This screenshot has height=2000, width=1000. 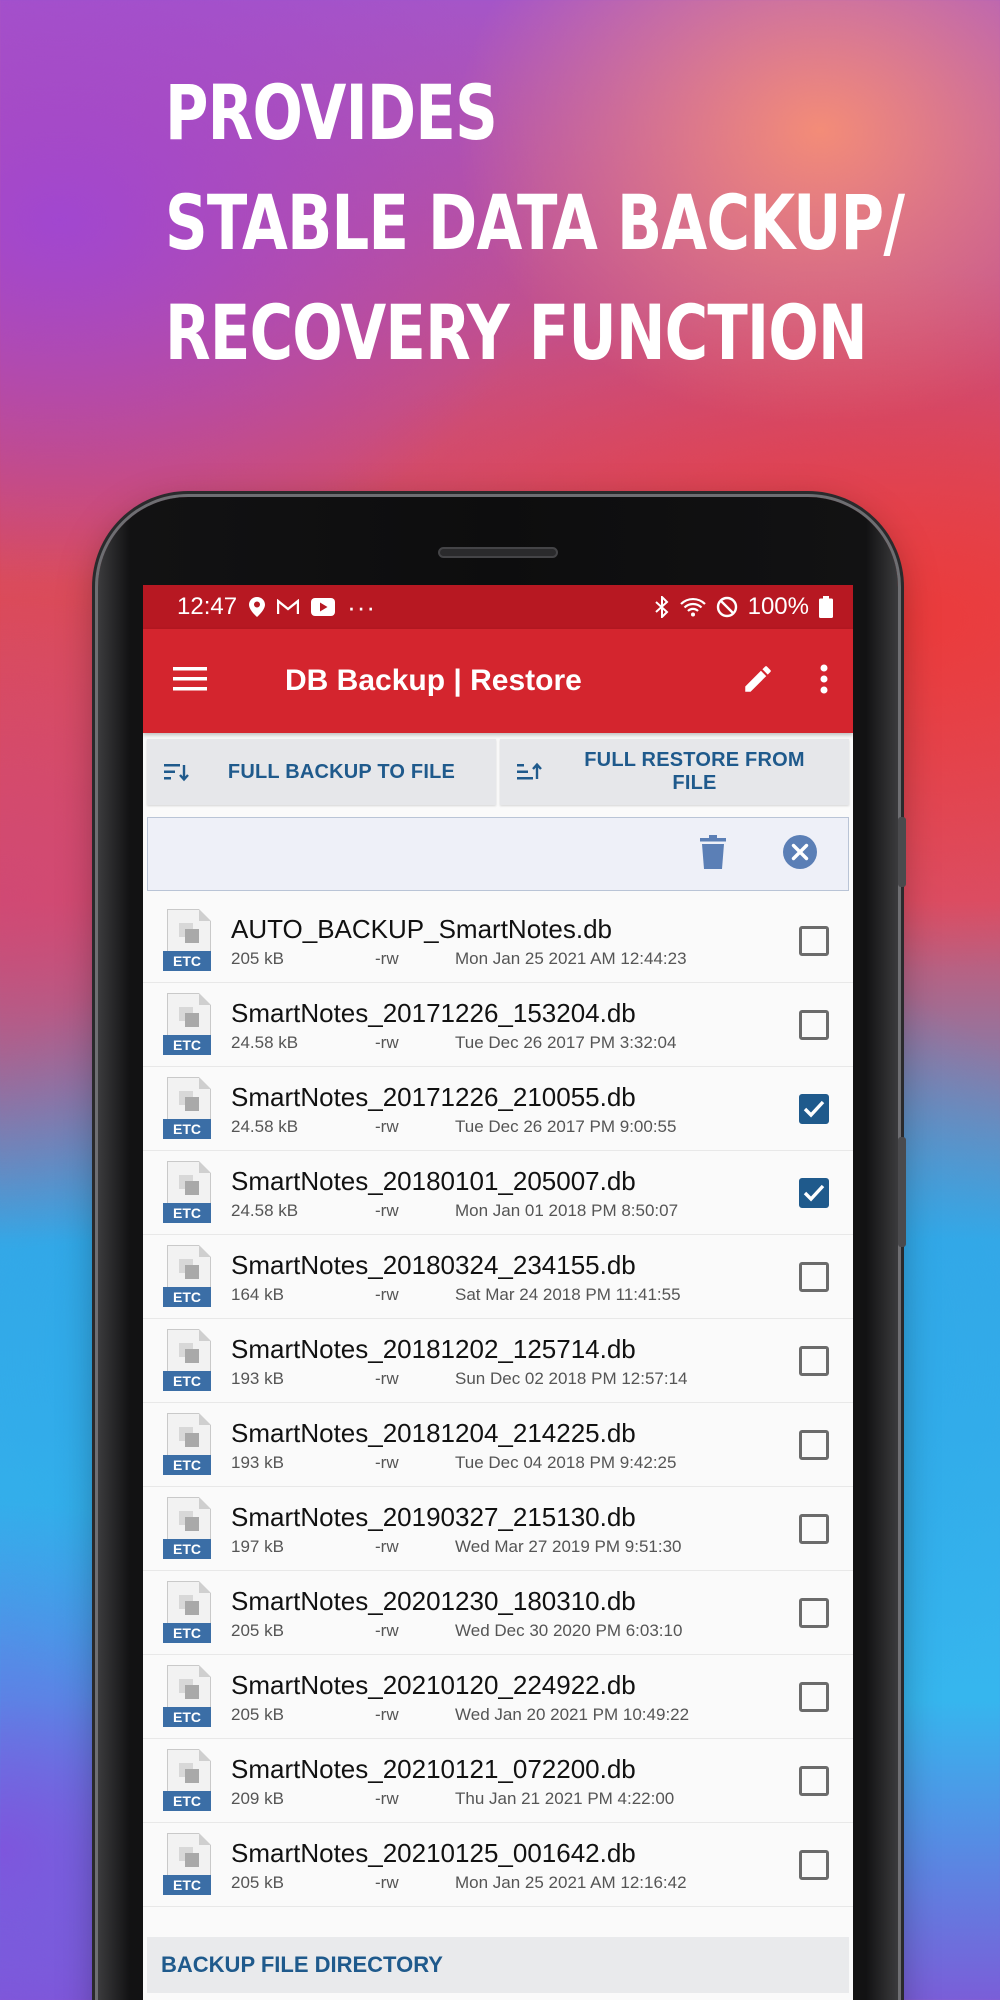 I want to click on file-name: SmartNotes_20190327_215130.db, so click(x=433, y=1516).